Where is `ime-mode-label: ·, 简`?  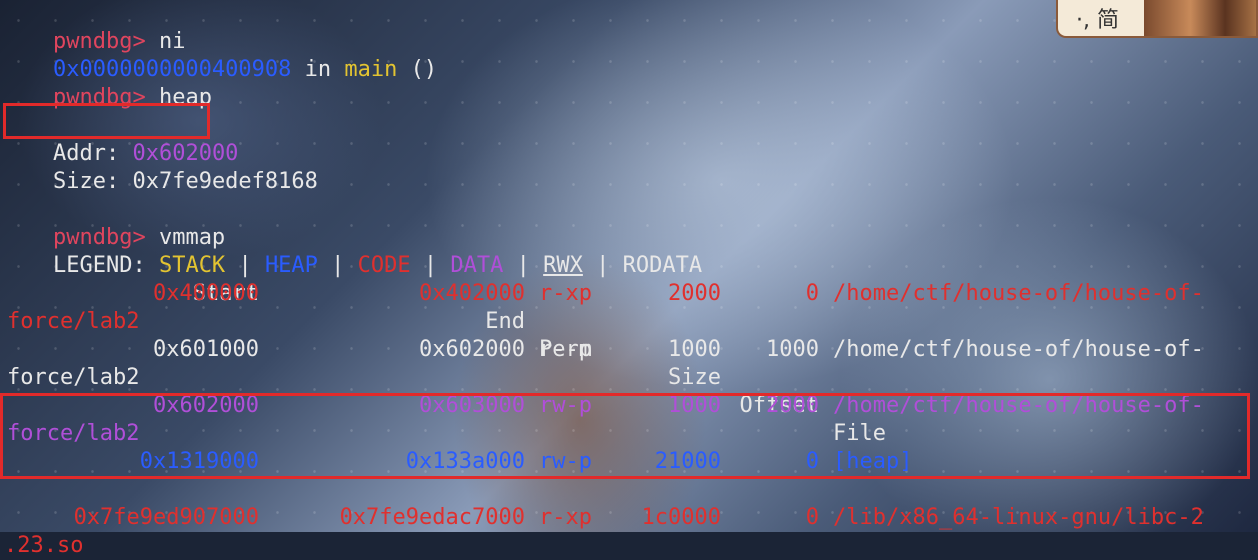
ime-mode-label: ·, 简 is located at coordinates (1097, 20).